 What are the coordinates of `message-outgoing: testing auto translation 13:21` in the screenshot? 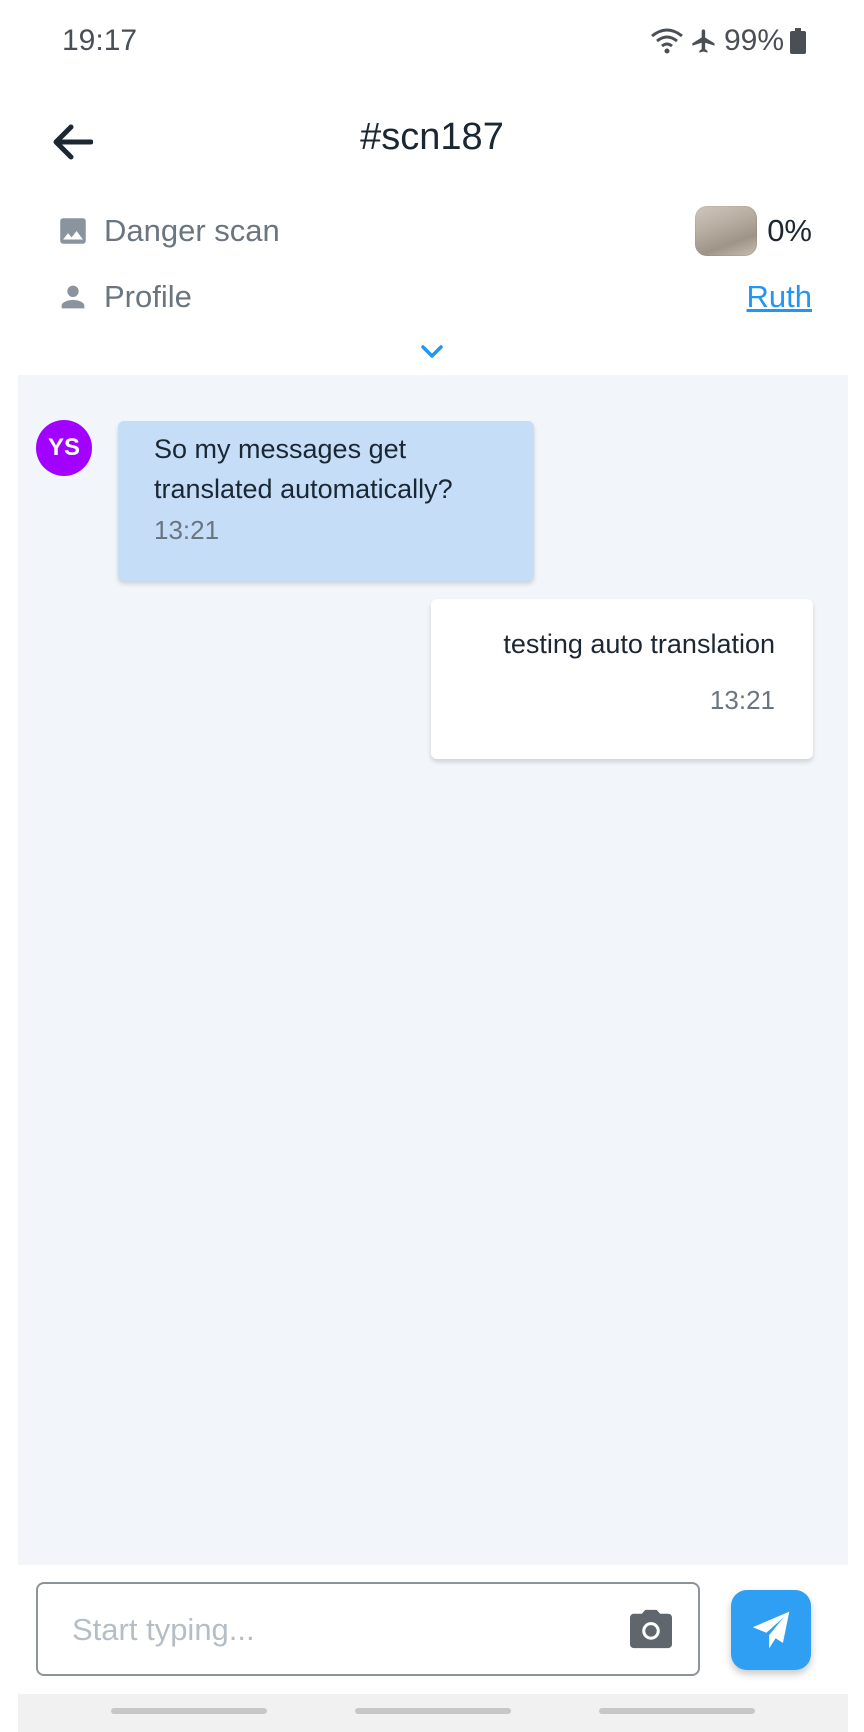 It's located at (622, 679).